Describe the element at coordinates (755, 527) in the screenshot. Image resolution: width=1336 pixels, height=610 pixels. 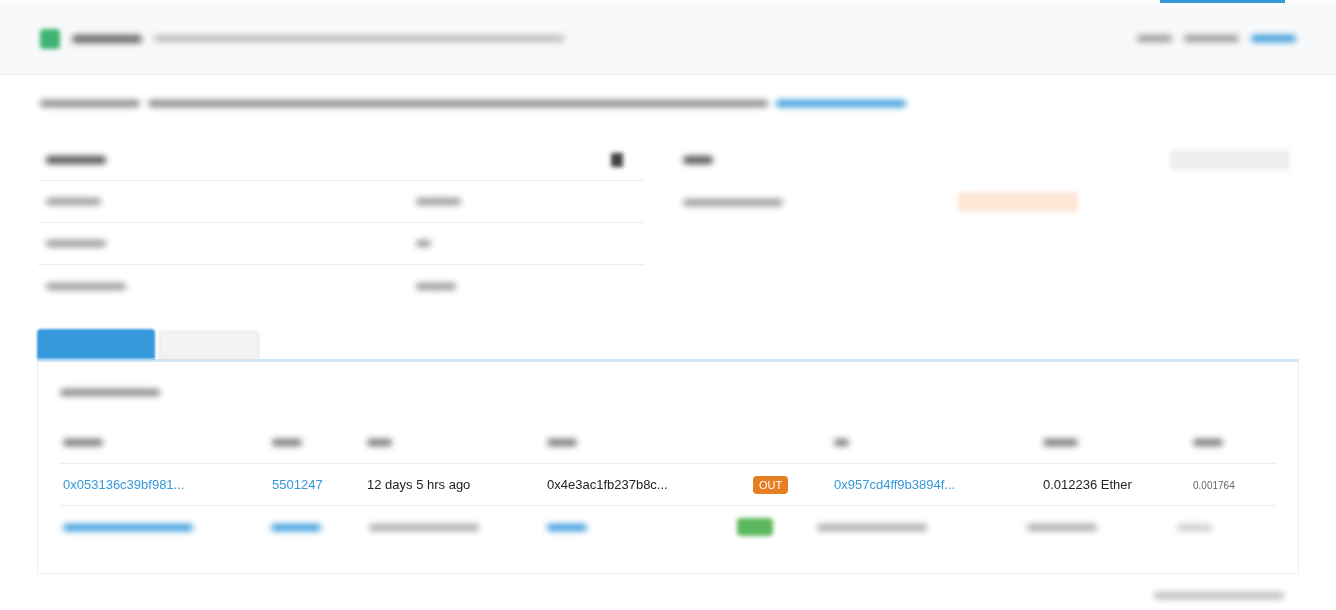
I see `blurred-badge` at that location.